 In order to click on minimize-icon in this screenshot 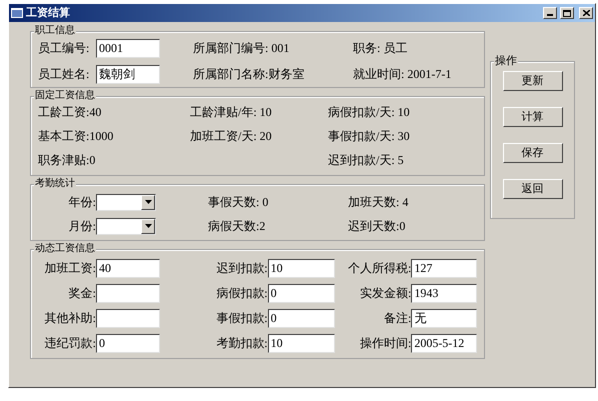, I will do `click(550, 15)`.